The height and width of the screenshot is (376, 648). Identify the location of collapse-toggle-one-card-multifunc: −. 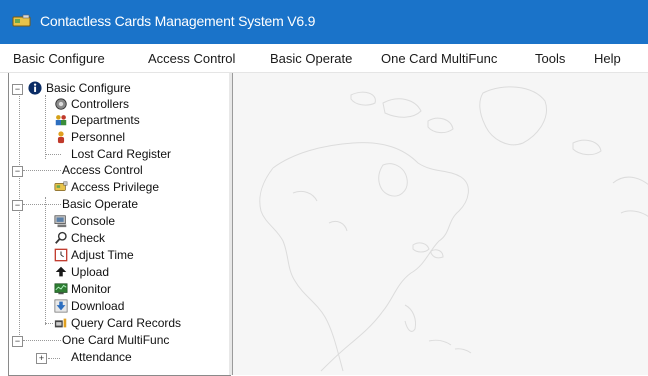
(17, 341).